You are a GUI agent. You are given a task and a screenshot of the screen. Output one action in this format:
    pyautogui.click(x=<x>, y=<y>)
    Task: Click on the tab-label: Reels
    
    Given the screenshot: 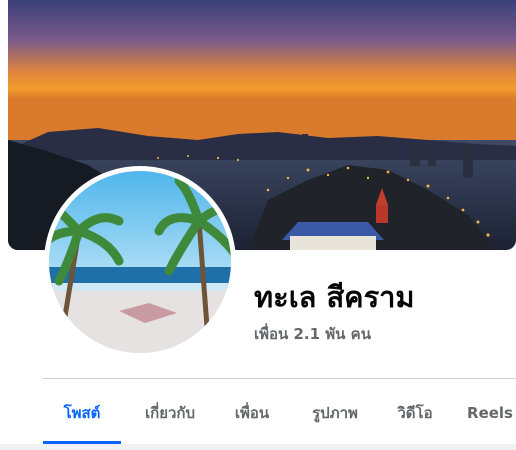 What is the action you would take?
    pyautogui.click(x=490, y=413)
    